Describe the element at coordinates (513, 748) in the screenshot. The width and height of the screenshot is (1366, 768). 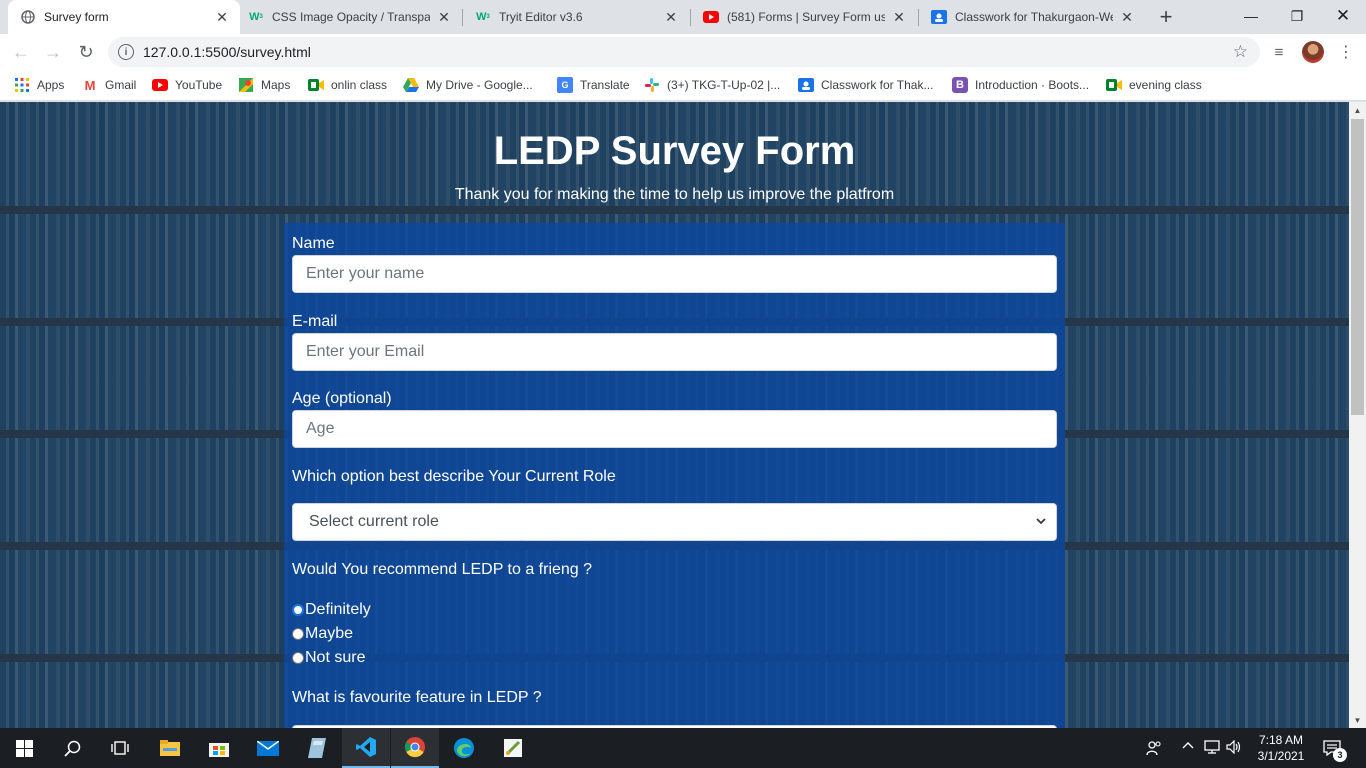
I see `paint-app-icon` at that location.